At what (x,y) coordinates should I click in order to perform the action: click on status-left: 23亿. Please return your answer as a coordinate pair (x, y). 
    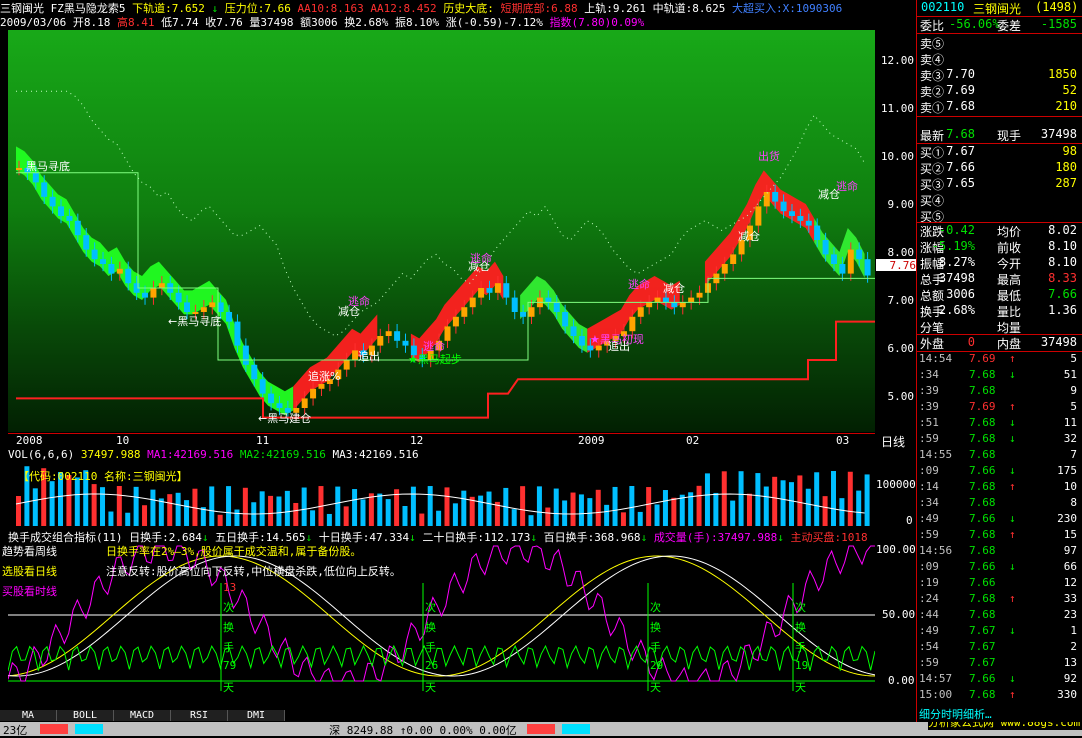
    Looking at the image, I should click on (15, 730).